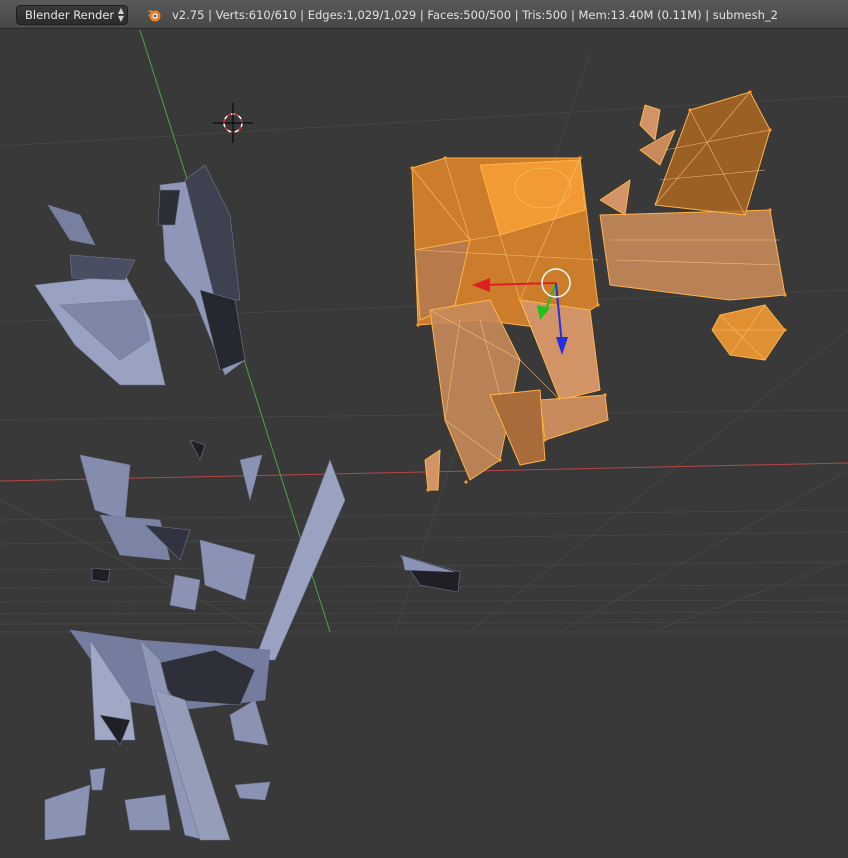 The height and width of the screenshot is (858, 848). I want to click on render-engine-dropdown: Blender Render ▲ ▼, so click(72, 15).